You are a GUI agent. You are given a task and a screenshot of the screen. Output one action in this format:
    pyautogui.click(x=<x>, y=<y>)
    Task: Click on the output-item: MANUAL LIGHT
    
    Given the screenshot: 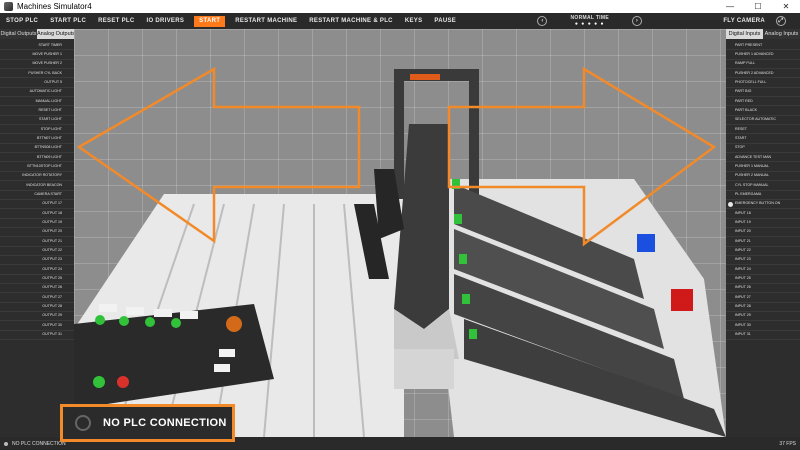 What is the action you would take?
    pyautogui.click(x=37, y=102)
    